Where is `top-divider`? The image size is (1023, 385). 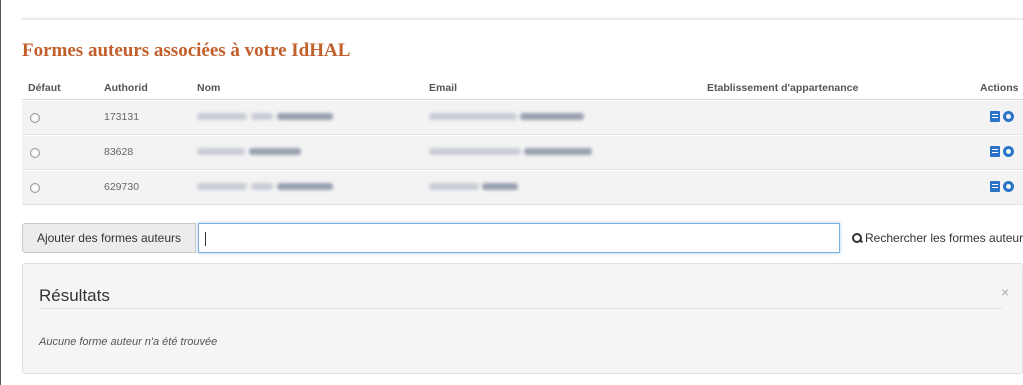
top-divider is located at coordinates (522, 18).